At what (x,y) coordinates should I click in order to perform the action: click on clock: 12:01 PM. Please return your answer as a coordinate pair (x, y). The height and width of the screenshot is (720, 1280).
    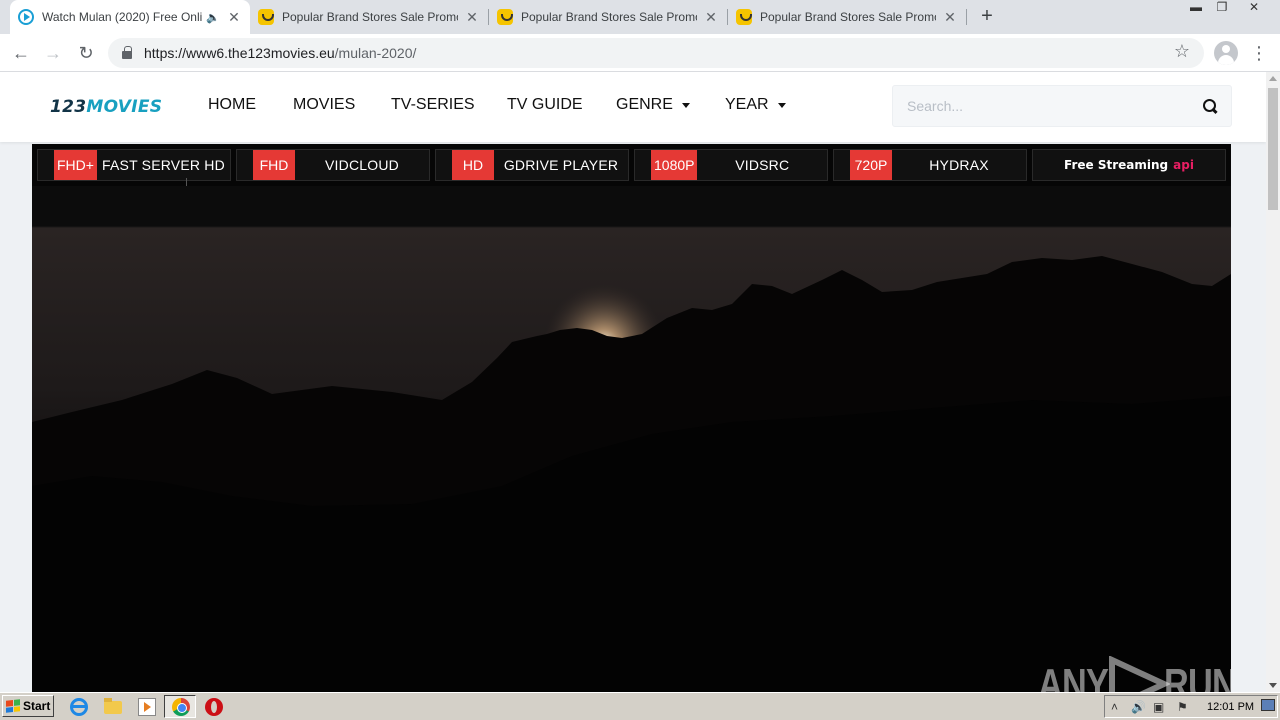
    Looking at the image, I should click on (1230, 707).